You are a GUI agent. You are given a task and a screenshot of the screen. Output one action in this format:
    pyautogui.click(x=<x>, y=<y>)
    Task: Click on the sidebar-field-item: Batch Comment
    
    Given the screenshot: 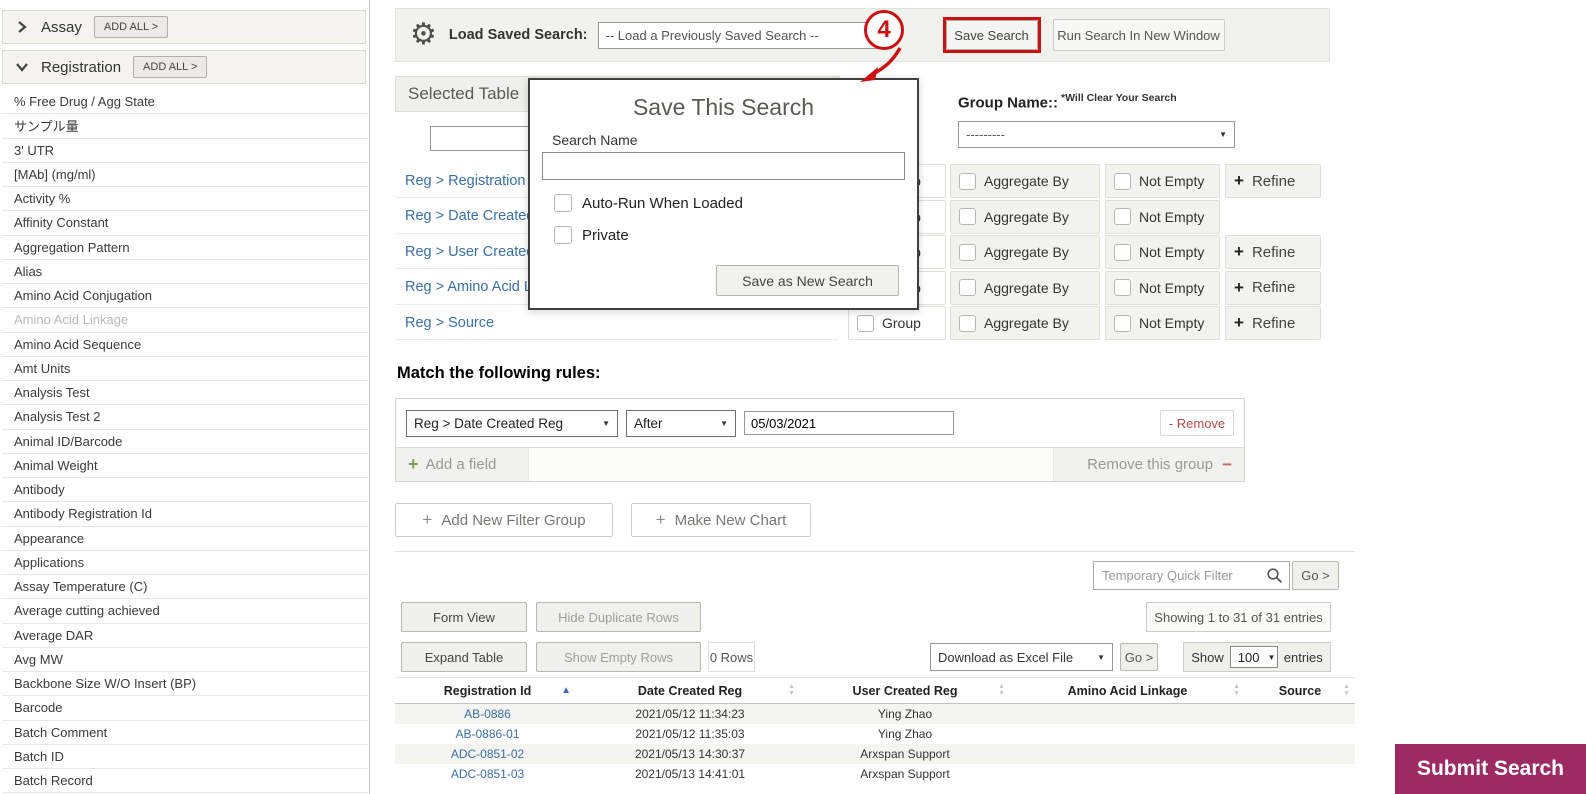 What is the action you would take?
    pyautogui.click(x=185, y=732)
    